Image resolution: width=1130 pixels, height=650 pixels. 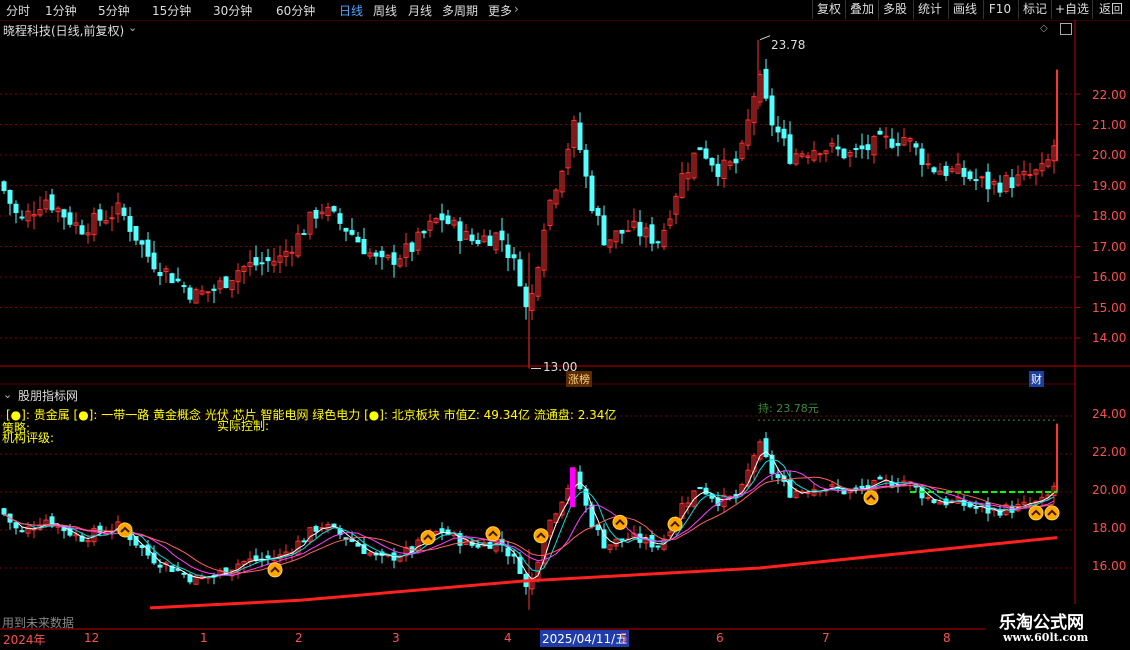 I want to click on time-label-6: 6, so click(x=720, y=638).